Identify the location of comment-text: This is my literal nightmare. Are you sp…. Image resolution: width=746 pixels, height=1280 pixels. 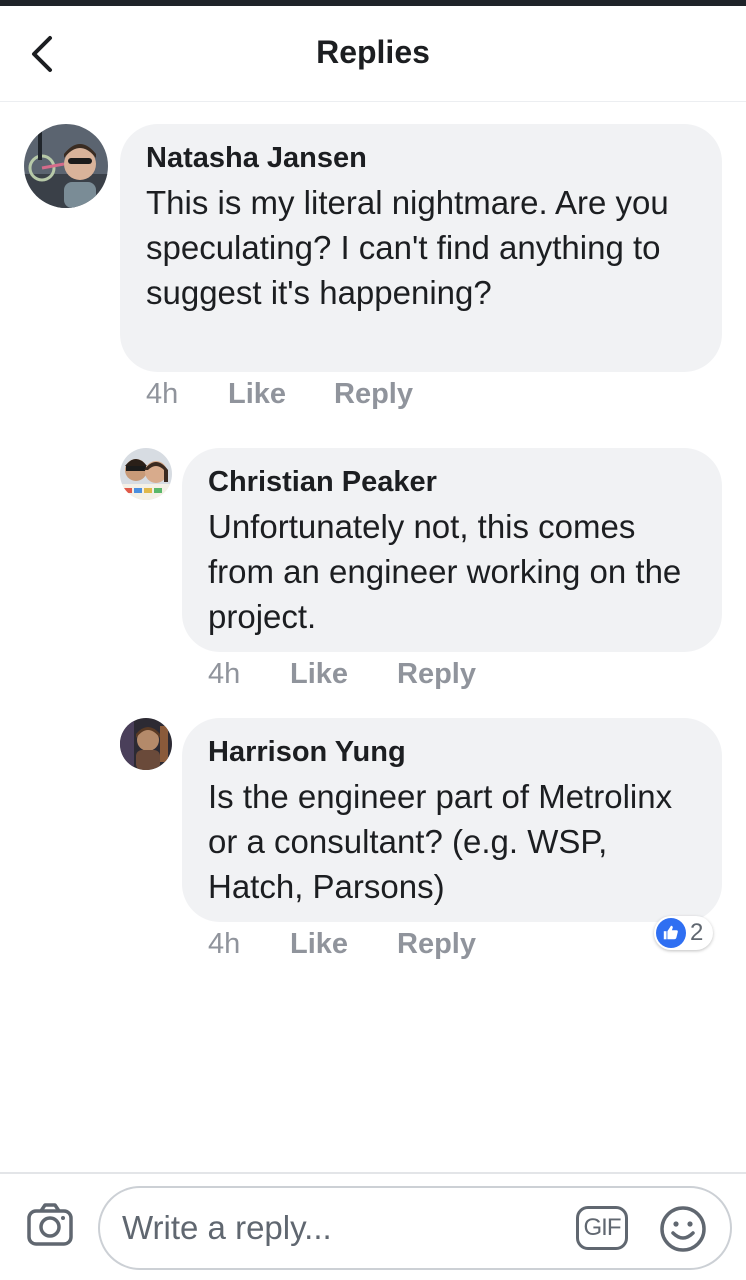
(407, 247).